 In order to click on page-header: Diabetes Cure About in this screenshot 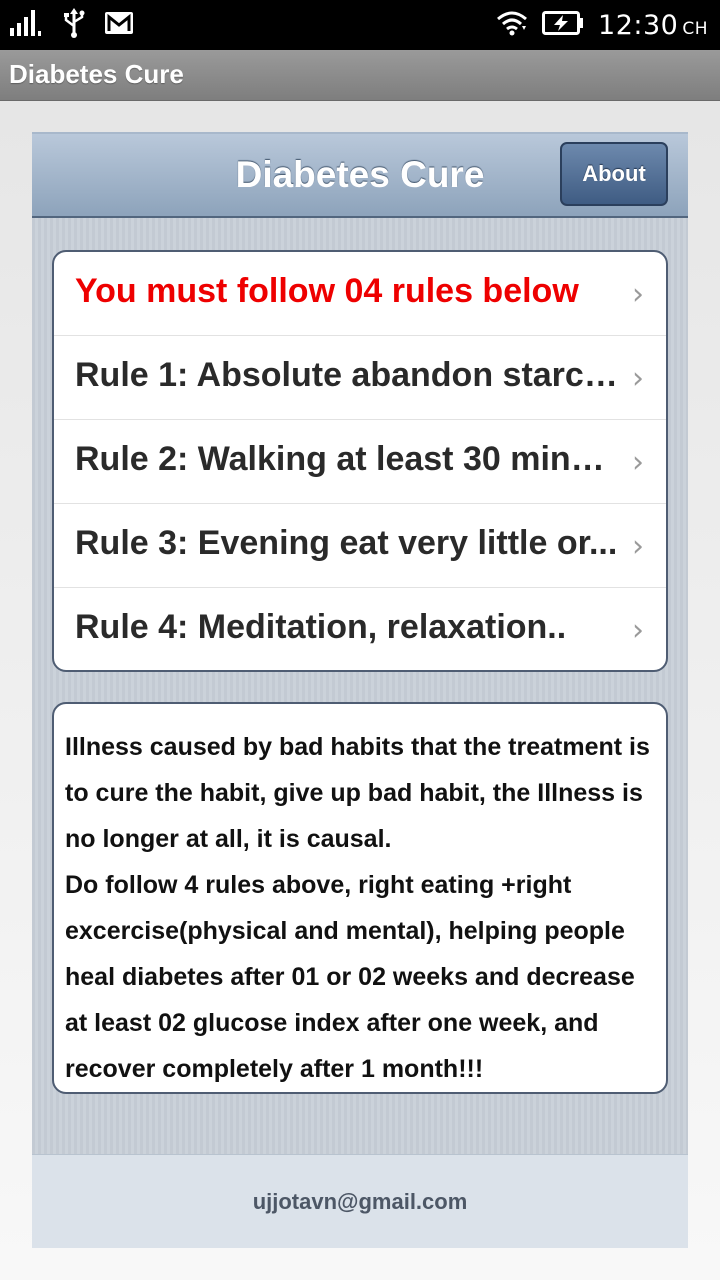, I will do `click(360, 175)`.